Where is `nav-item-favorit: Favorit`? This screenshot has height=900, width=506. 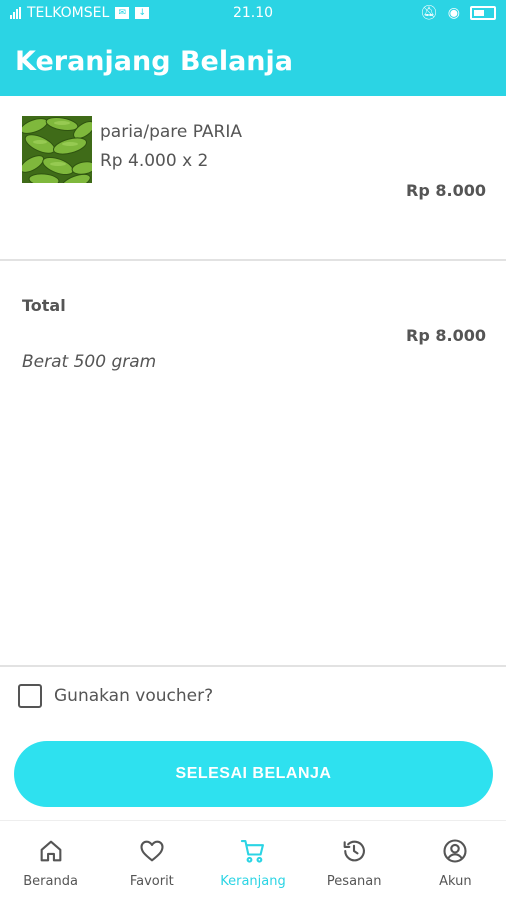 nav-item-favorit: Favorit is located at coordinates (151, 860).